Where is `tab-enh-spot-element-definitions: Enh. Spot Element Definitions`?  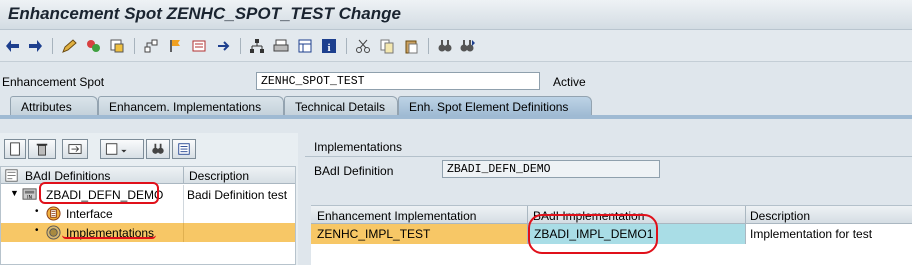 tab-enh-spot-element-definitions: Enh. Spot Element Definitions is located at coordinates (495, 106).